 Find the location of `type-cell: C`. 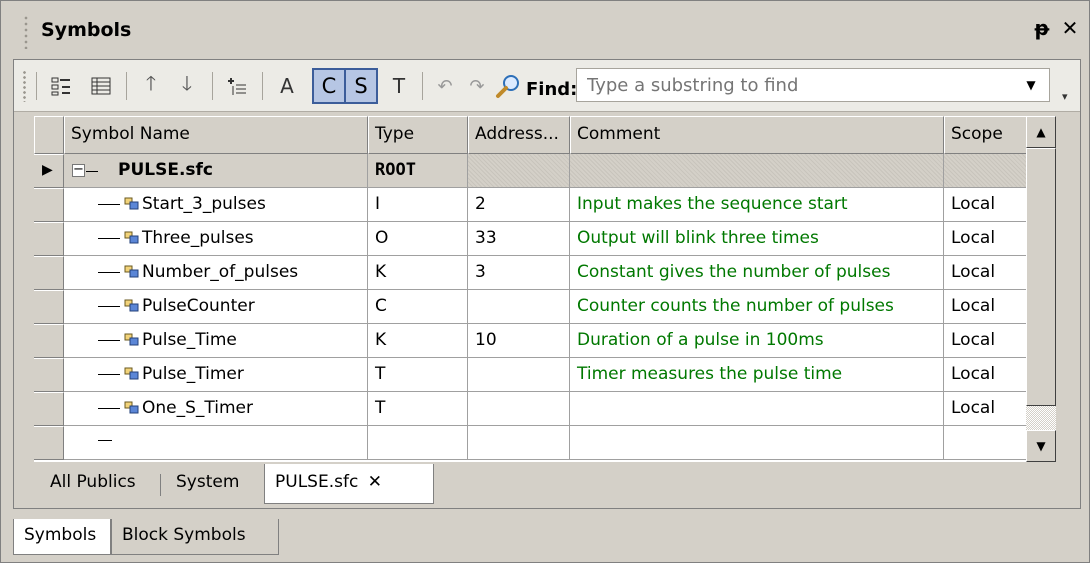

type-cell: C is located at coordinates (418, 307).